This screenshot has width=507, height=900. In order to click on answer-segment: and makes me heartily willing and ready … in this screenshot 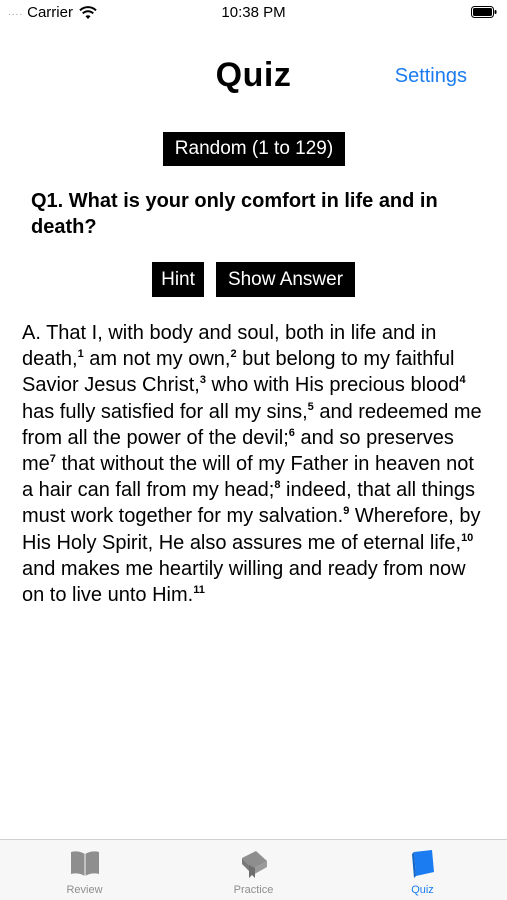, I will do `click(244, 582)`.